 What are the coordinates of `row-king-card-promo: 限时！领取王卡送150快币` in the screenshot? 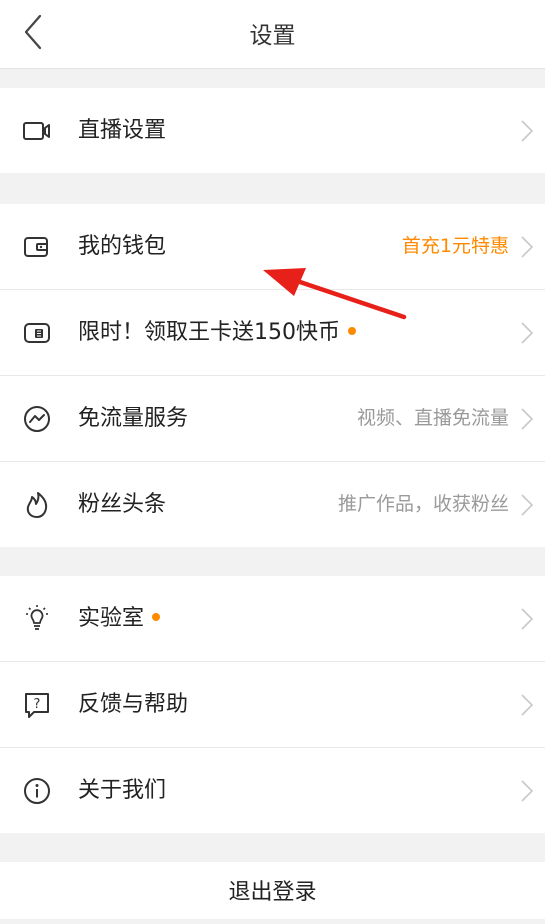 It's located at (272, 333).